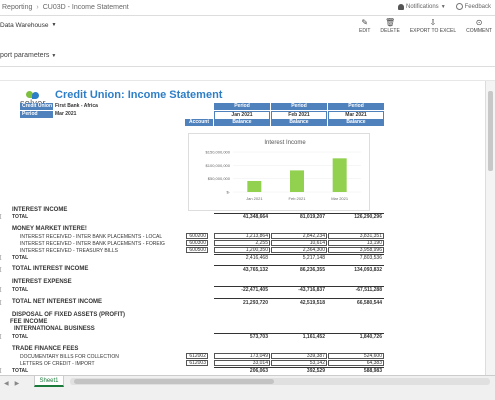 The width and height of the screenshot is (495, 400). What do you see at coordinates (255, 270) in the screenshot?
I see `total-interest-income-jan: 43,765,132` at bounding box center [255, 270].